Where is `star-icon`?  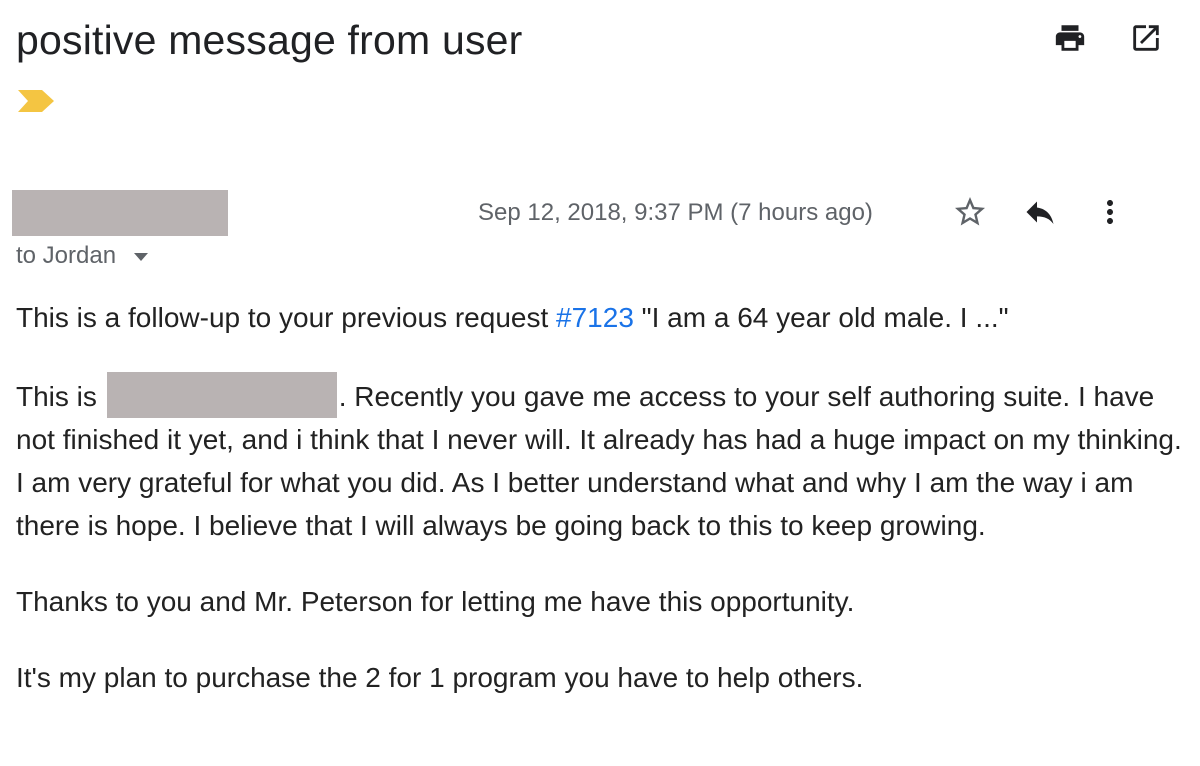
star-icon is located at coordinates (970, 212).